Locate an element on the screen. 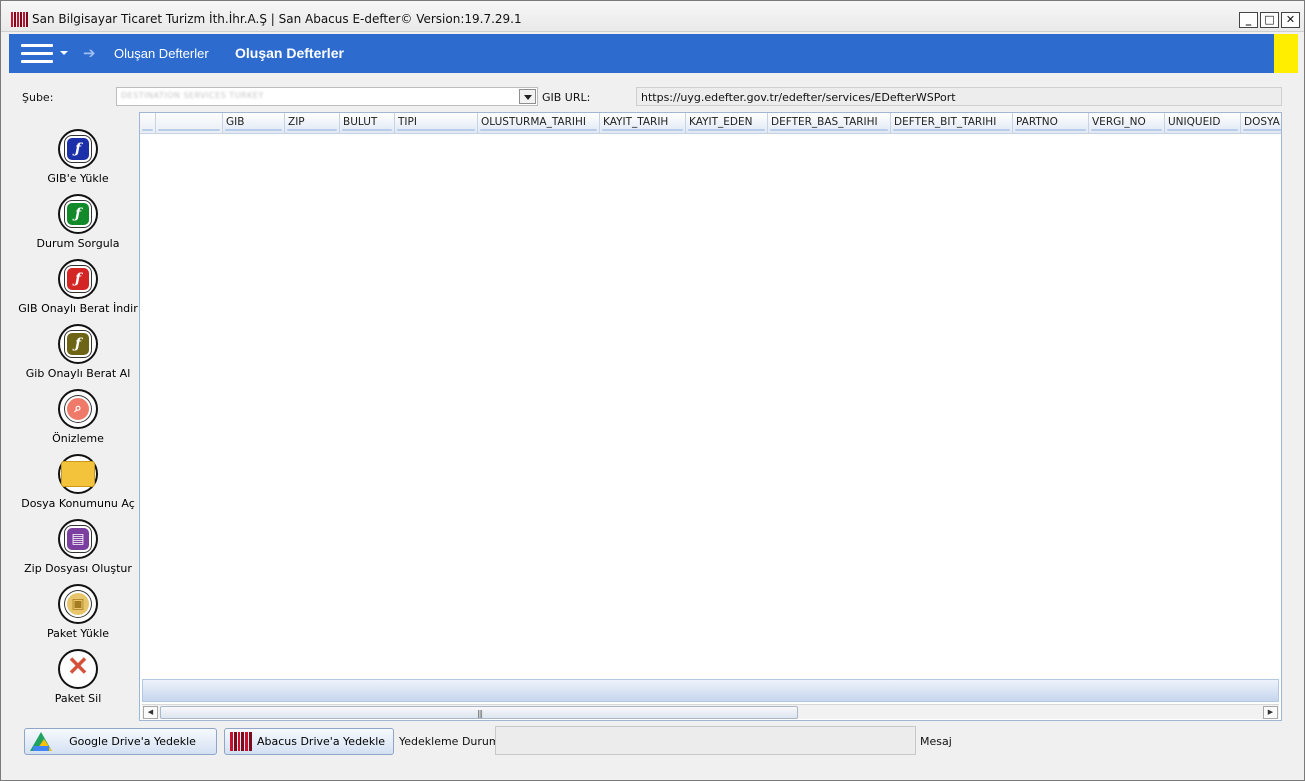  sube-label: Şube: is located at coordinates (38, 97).